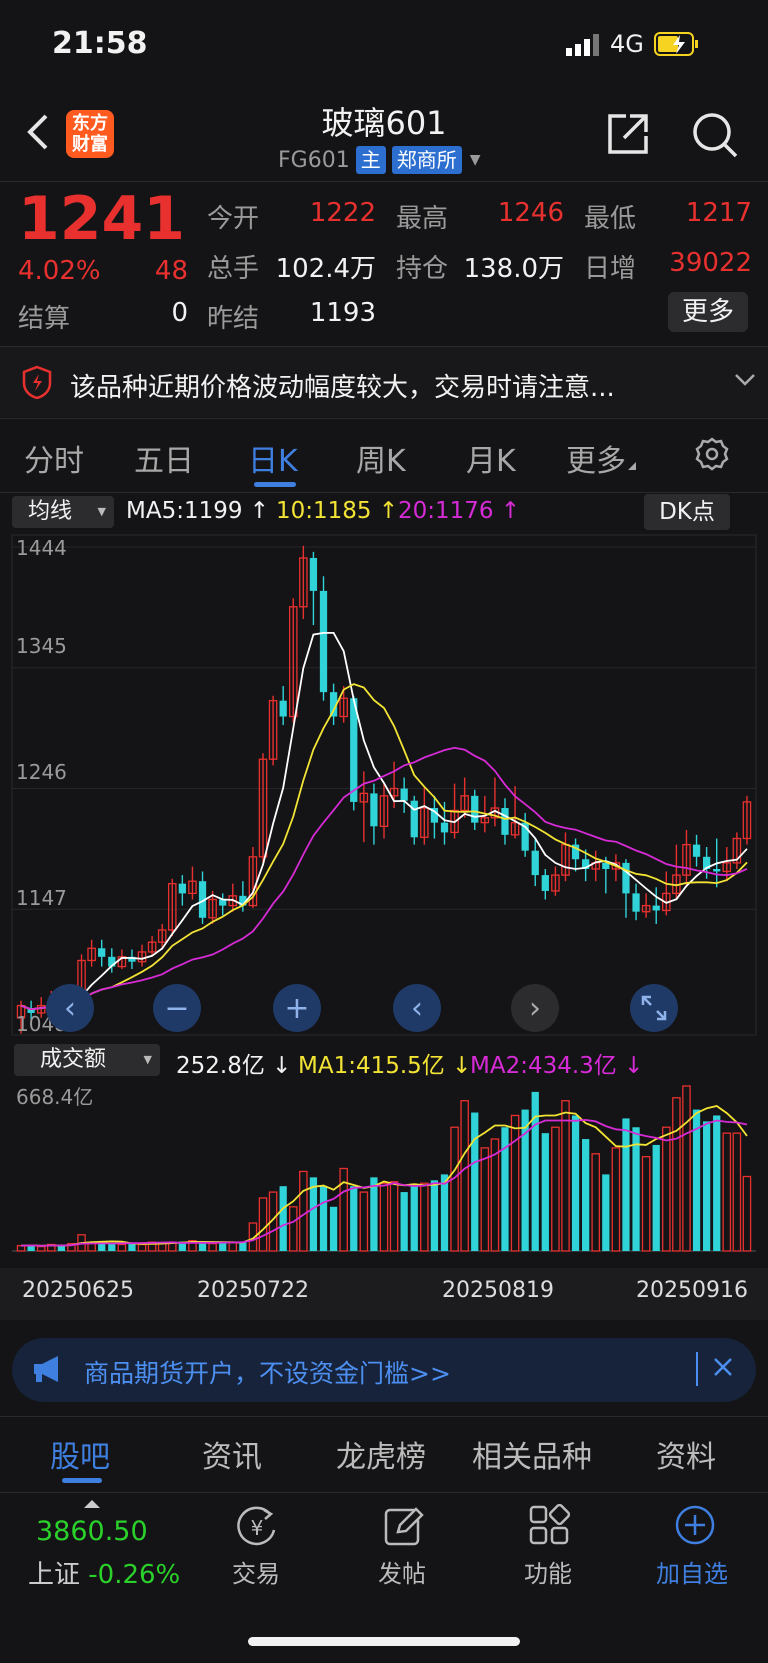 Image resolution: width=768 pixels, height=1663 pixels. Describe the element at coordinates (256, 1571) in the screenshot. I see `nav-trade-label: 交易` at that location.